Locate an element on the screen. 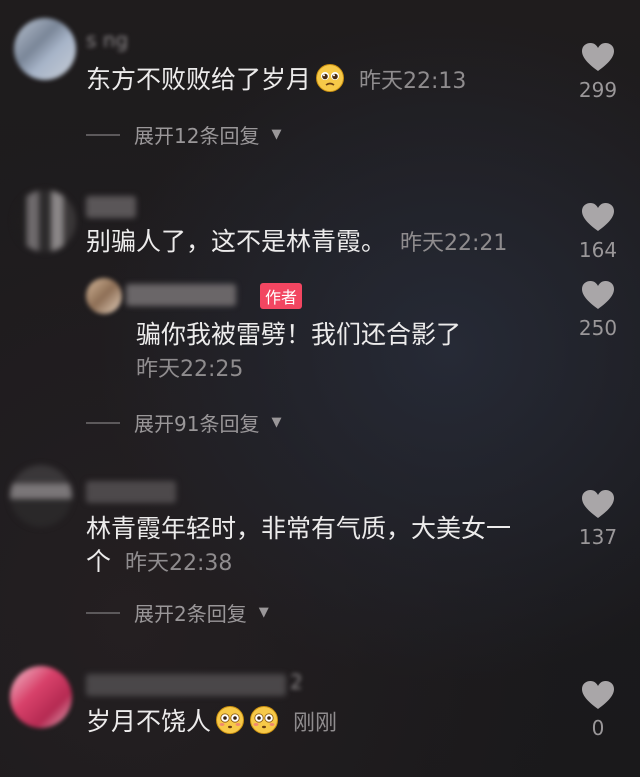 Image resolution: width=640 pixels, height=777 pixels. username: s ng is located at coordinates (107, 40).